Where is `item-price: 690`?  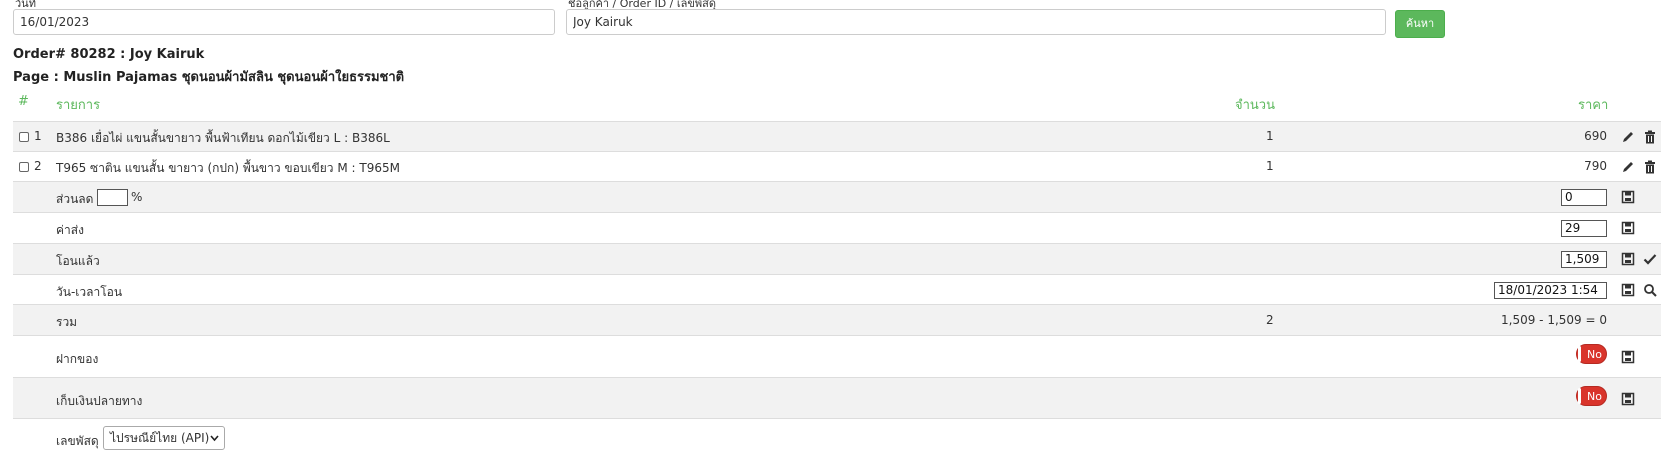
item-price: 690 is located at coordinates (1595, 136).